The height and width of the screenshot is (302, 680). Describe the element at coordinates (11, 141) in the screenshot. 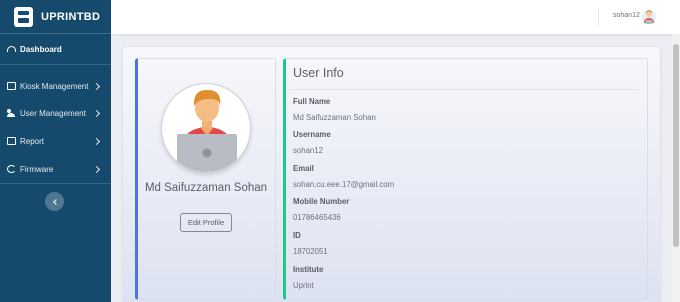

I see `report-icon` at that location.